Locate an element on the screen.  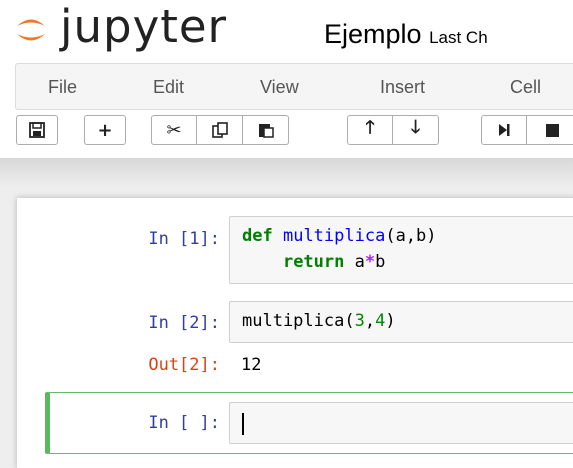
paste-button is located at coordinates (266, 130).